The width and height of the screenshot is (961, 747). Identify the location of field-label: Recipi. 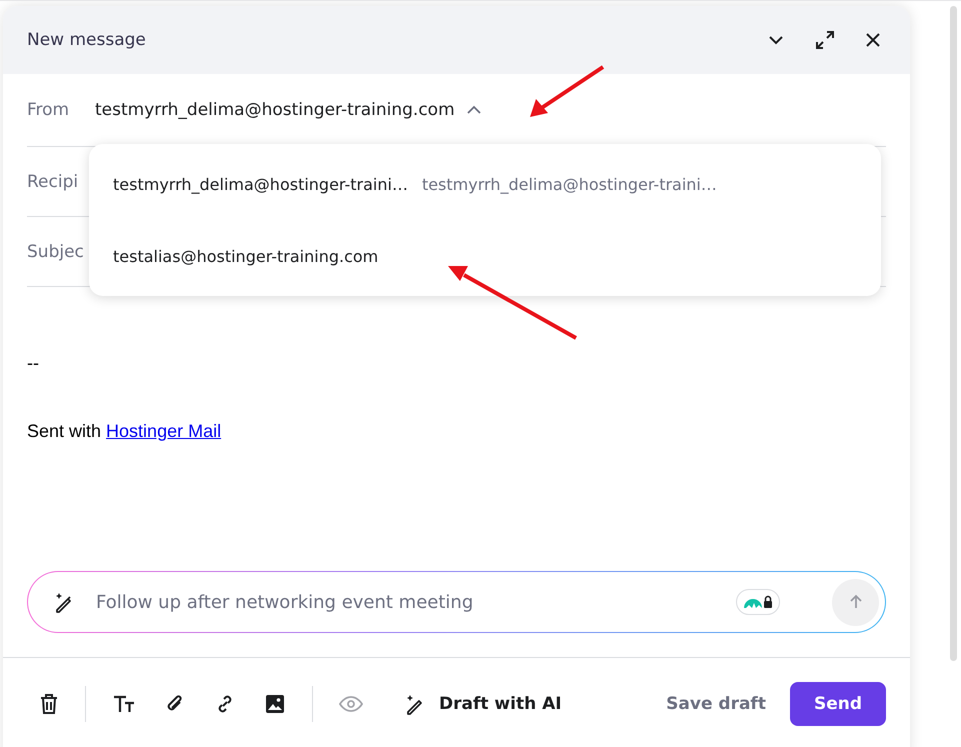
(53, 182).